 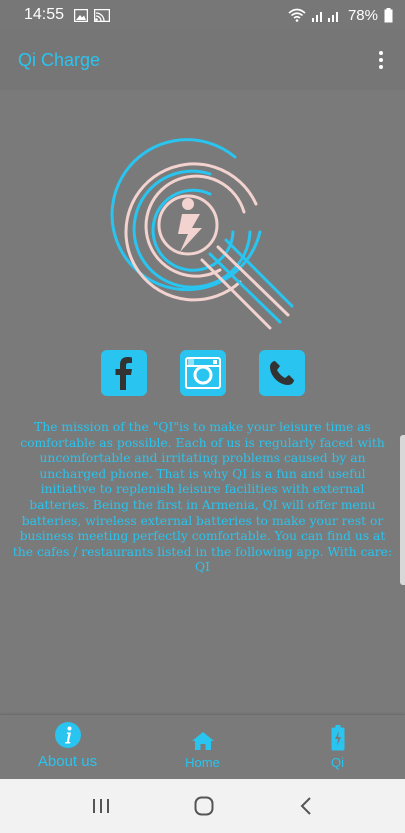 I want to click on image-notification-icon, so click(x=81, y=15).